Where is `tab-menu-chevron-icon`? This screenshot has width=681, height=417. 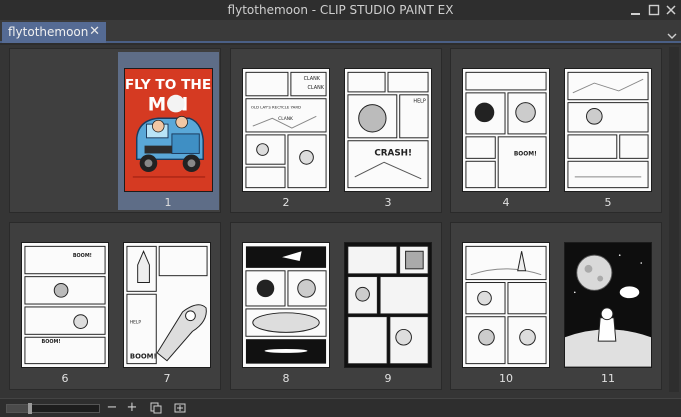
tab-menu-chevron-icon is located at coordinates (672, 32).